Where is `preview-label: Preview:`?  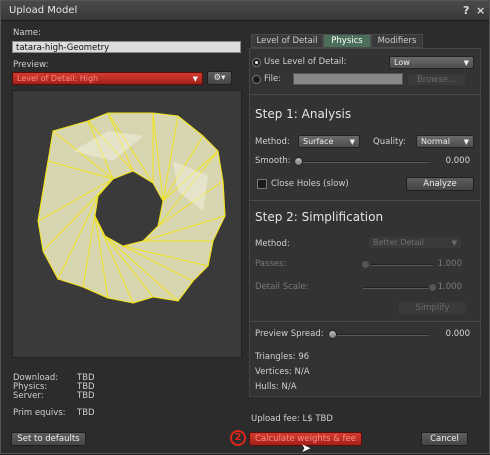
preview-label: Preview: is located at coordinates (31, 65).